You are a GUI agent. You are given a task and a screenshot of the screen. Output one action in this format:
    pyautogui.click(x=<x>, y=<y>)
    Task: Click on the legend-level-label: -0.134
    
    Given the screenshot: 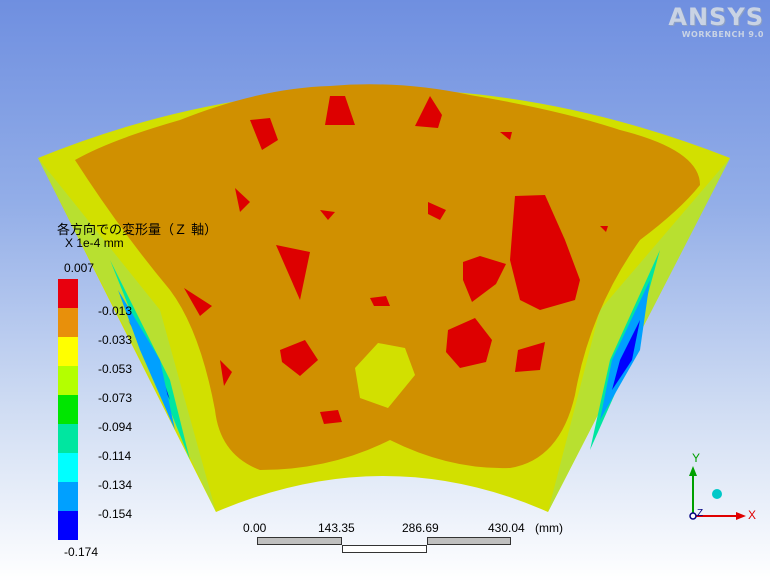 What is the action you would take?
    pyautogui.click(x=115, y=485)
    